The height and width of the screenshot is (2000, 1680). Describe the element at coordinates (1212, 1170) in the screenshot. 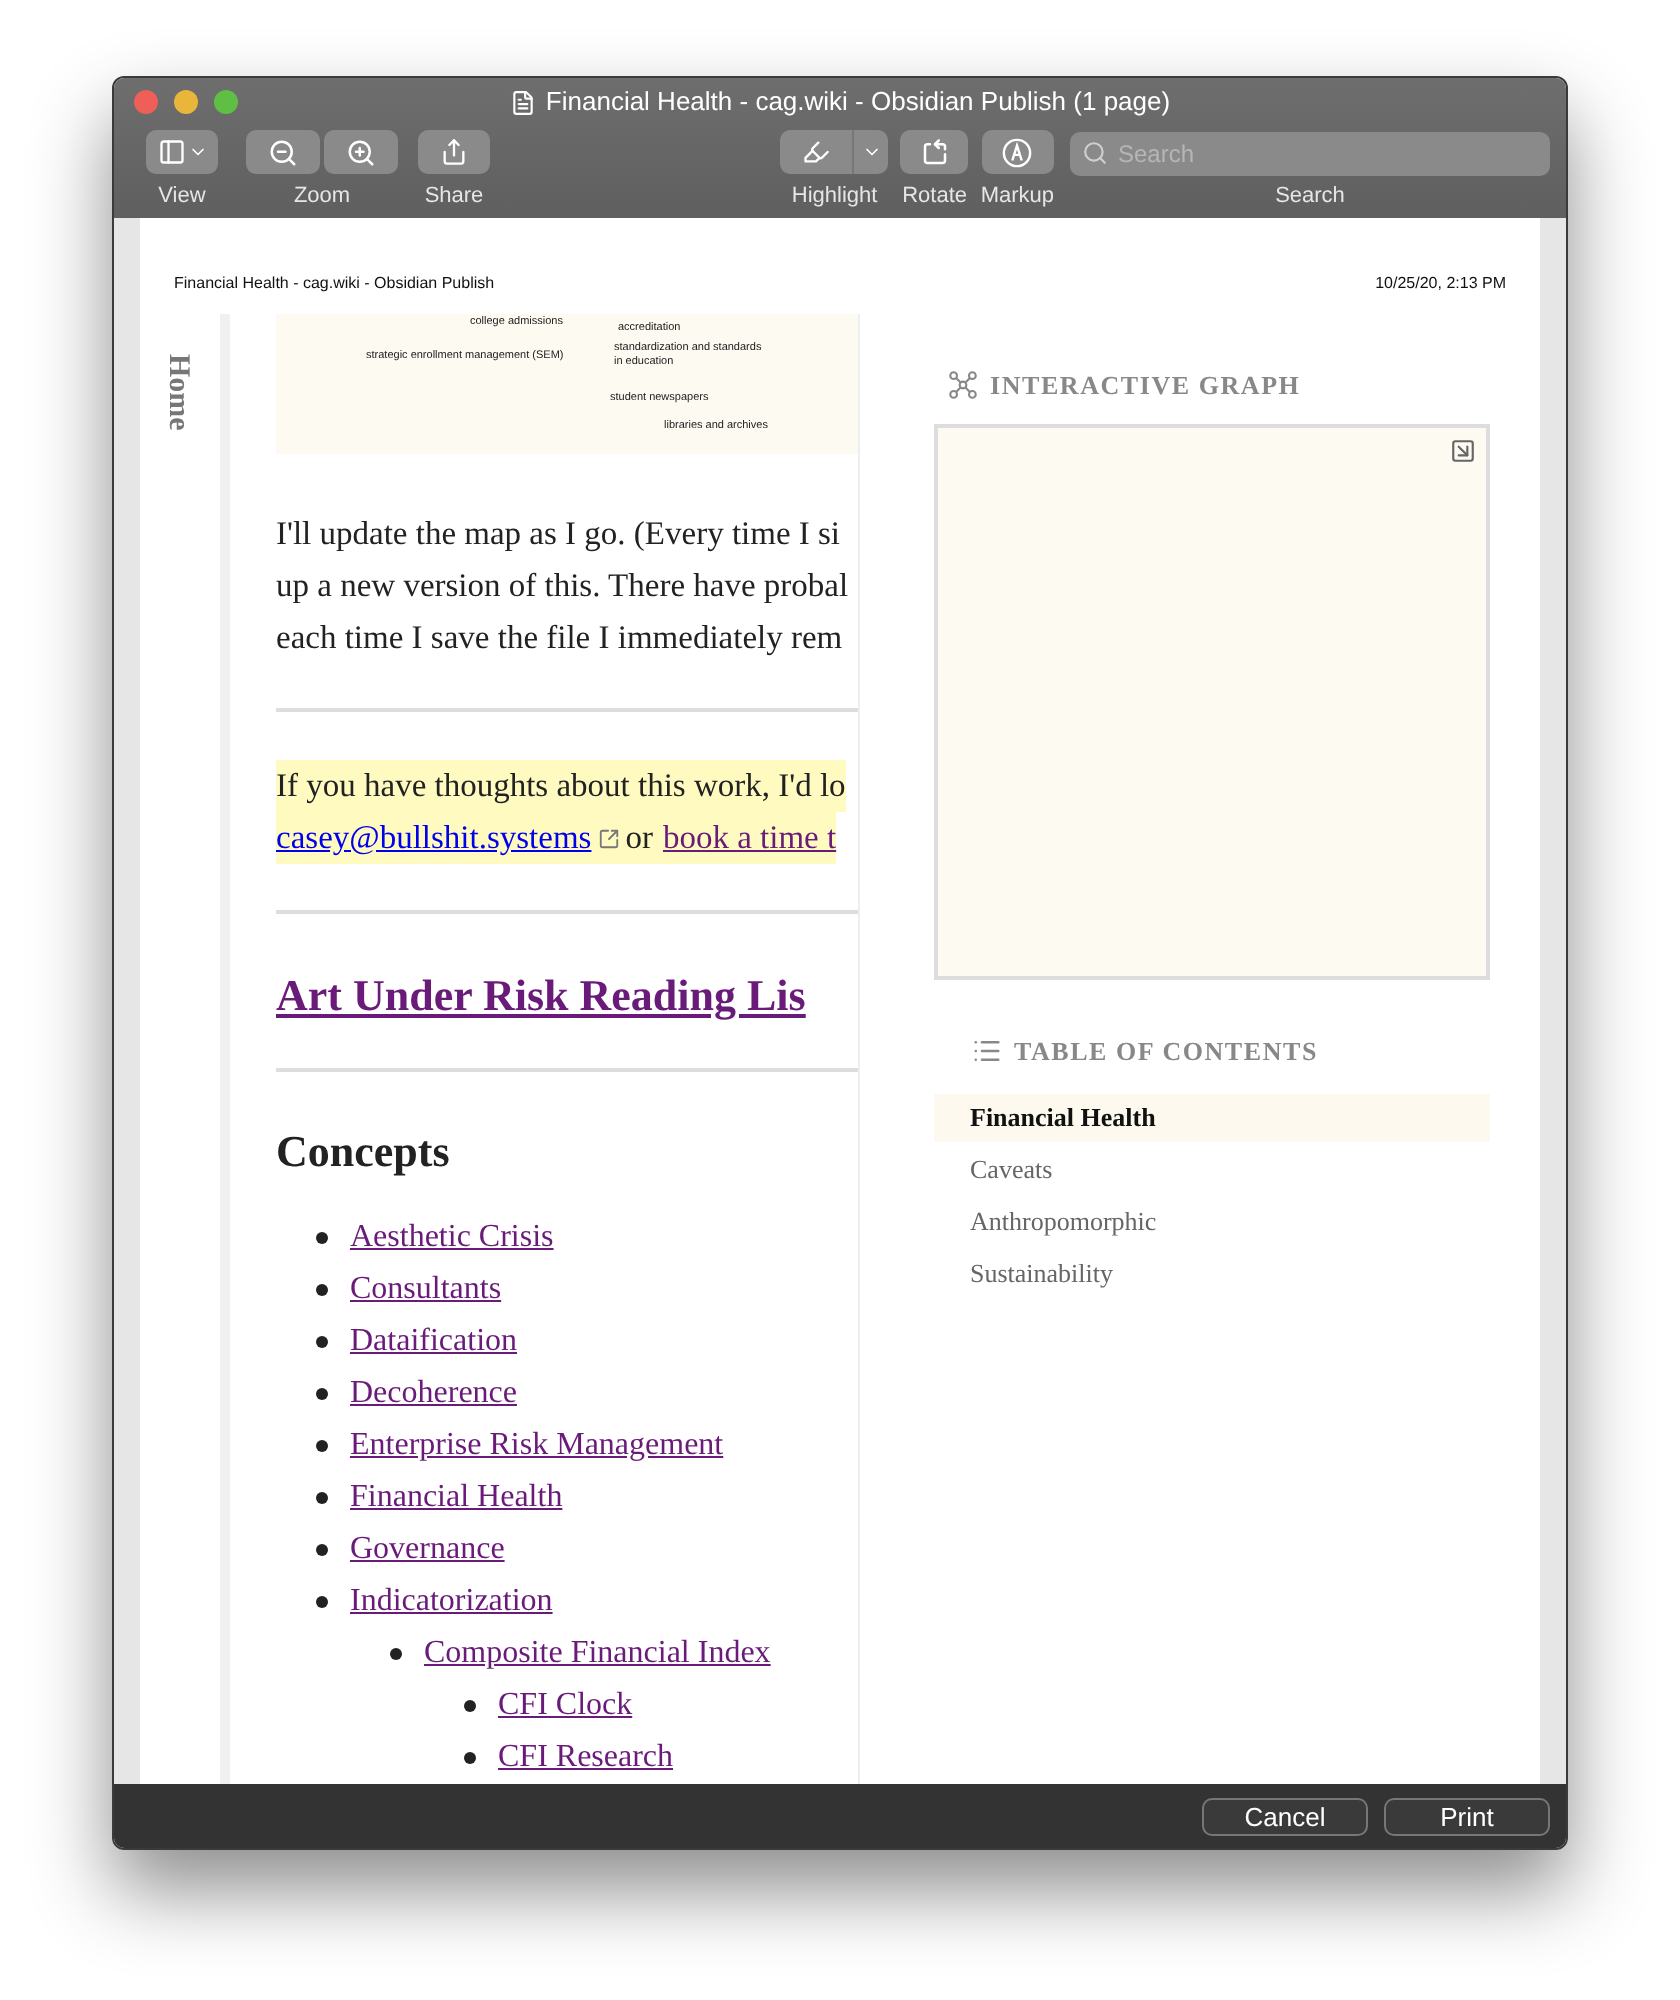

I see `toc-item: Caveats` at that location.